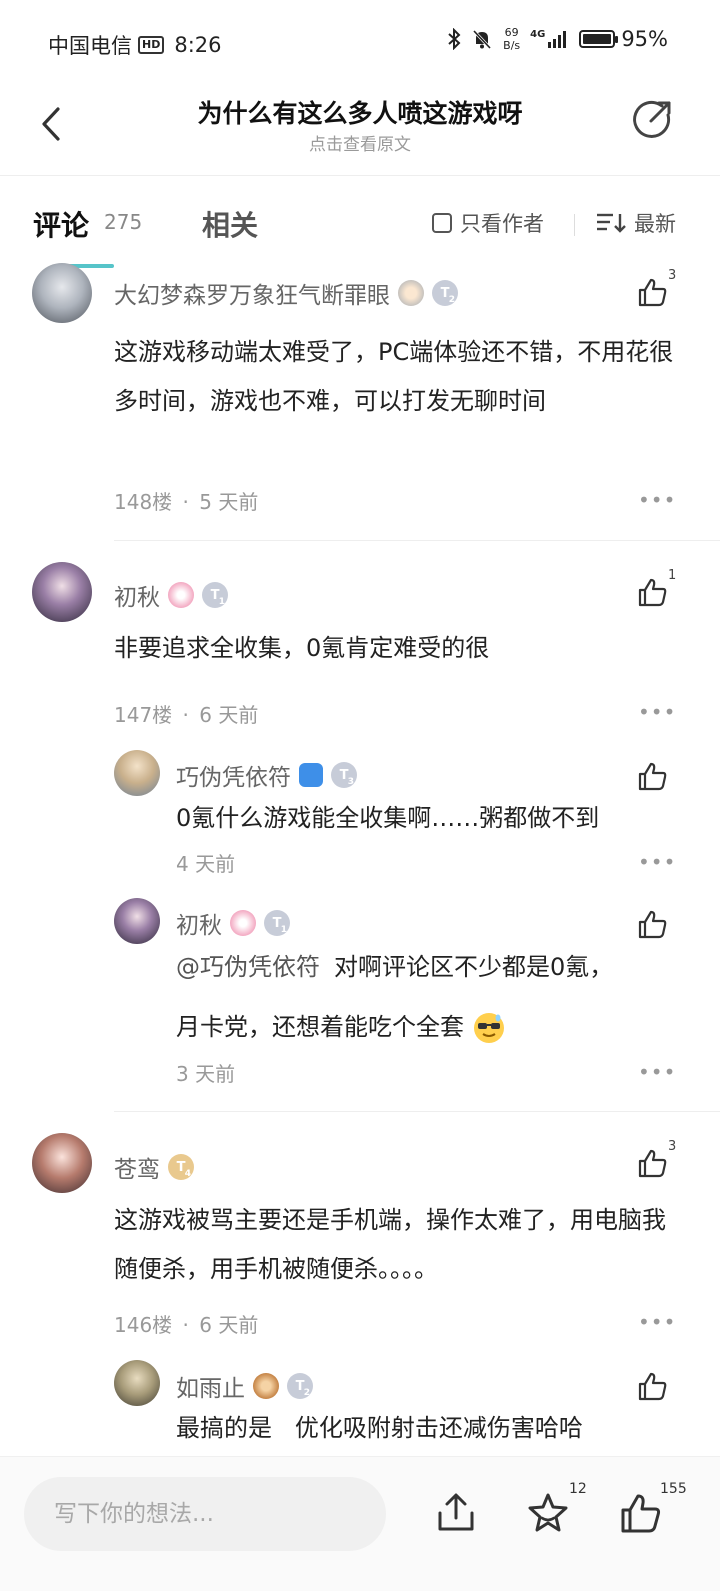 This screenshot has width=720, height=1591. What do you see at coordinates (456, 1513) in the screenshot?
I see `upload-icon` at bounding box center [456, 1513].